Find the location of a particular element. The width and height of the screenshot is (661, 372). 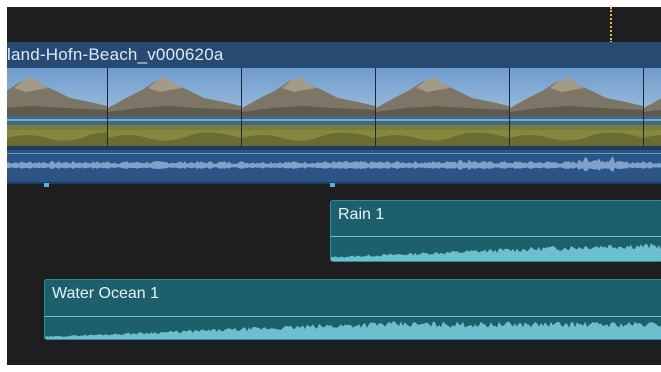

video-clip-title-bar: land-Hofn-Beach_v000620a is located at coordinates (334, 55).